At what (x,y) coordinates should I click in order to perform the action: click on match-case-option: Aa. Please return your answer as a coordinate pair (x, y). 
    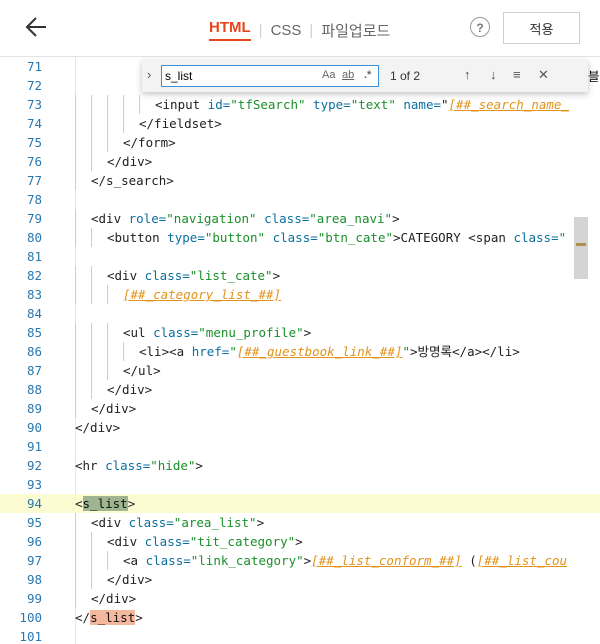
    Looking at the image, I should click on (328, 75).